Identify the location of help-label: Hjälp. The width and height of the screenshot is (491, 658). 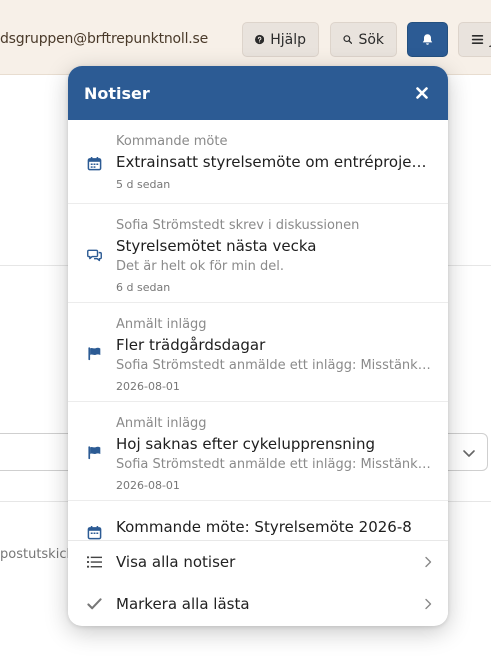
(288, 39).